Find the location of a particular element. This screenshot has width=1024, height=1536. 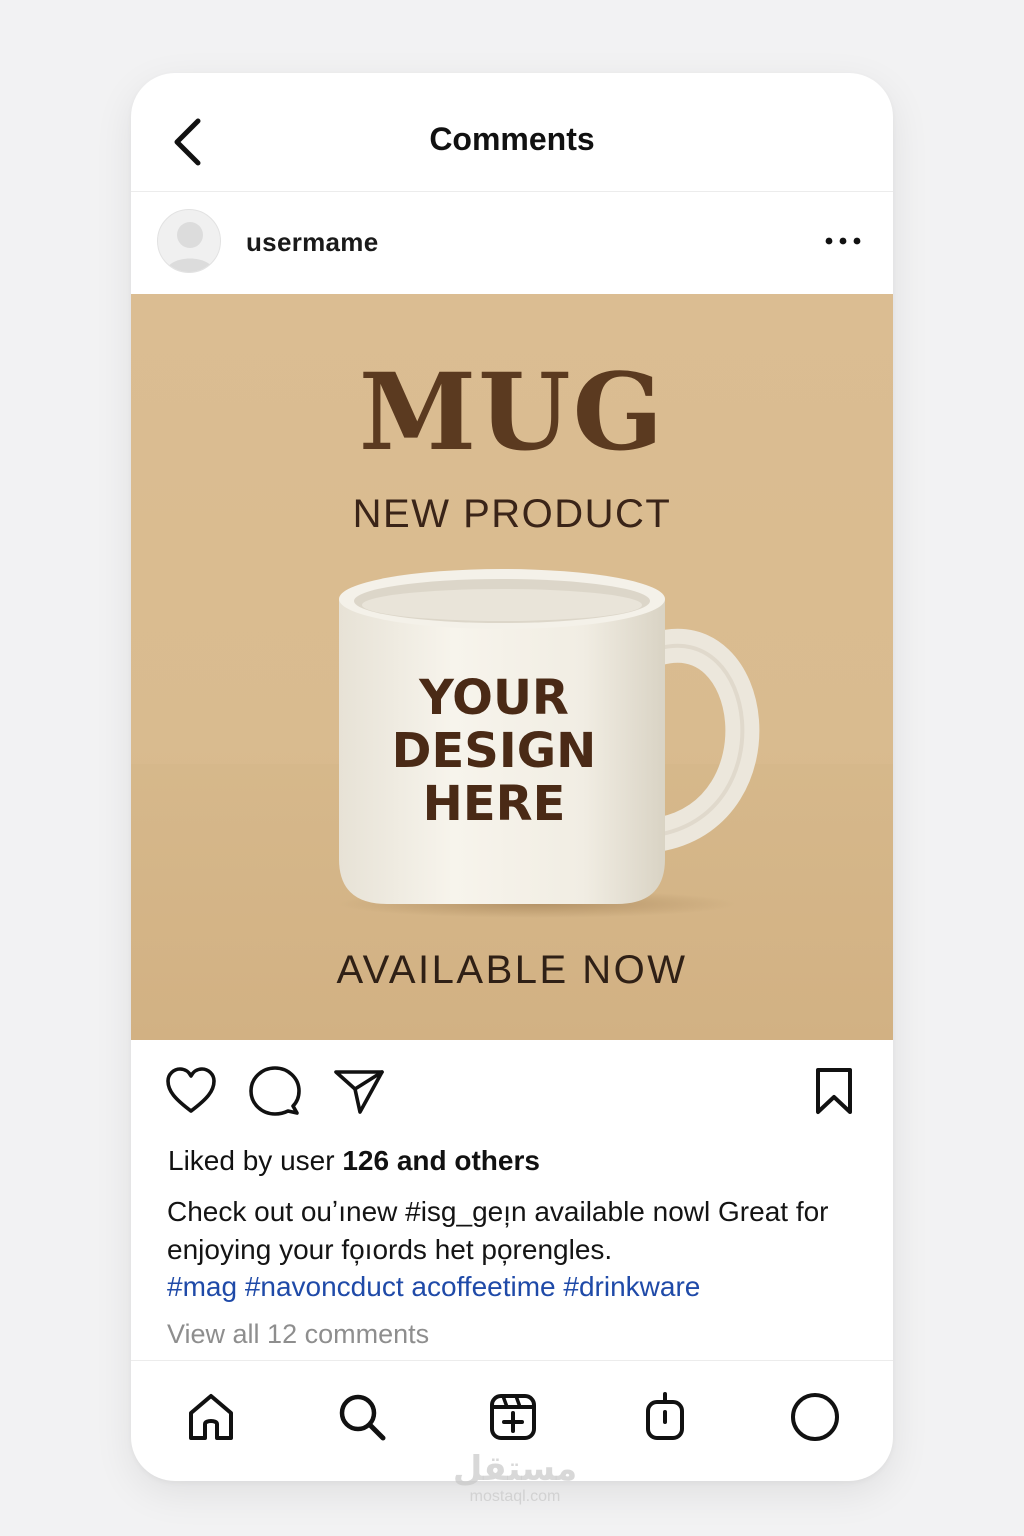

post-footer-text: AVAILABLE NOW is located at coordinates (512, 970).